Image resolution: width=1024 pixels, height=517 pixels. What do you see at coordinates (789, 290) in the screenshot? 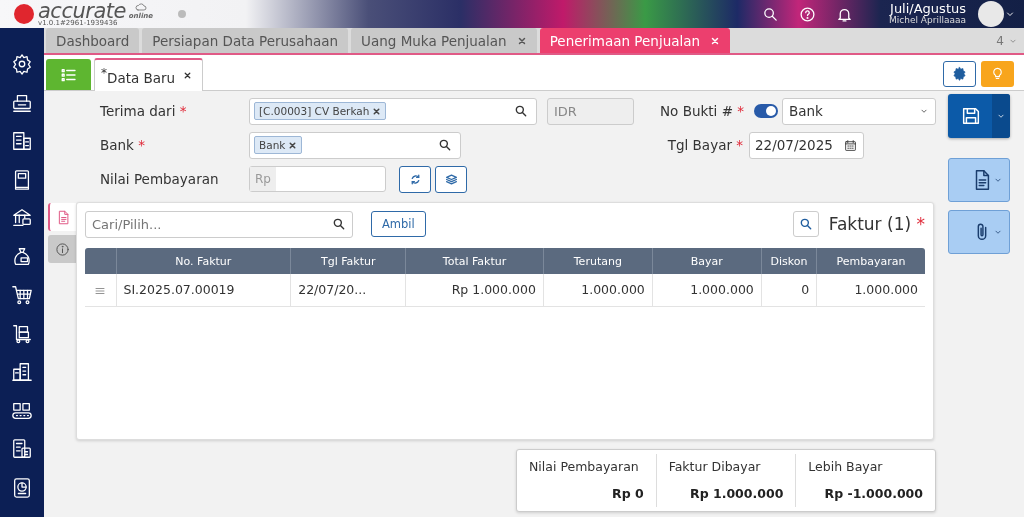
I see `table-cell: 0` at bounding box center [789, 290].